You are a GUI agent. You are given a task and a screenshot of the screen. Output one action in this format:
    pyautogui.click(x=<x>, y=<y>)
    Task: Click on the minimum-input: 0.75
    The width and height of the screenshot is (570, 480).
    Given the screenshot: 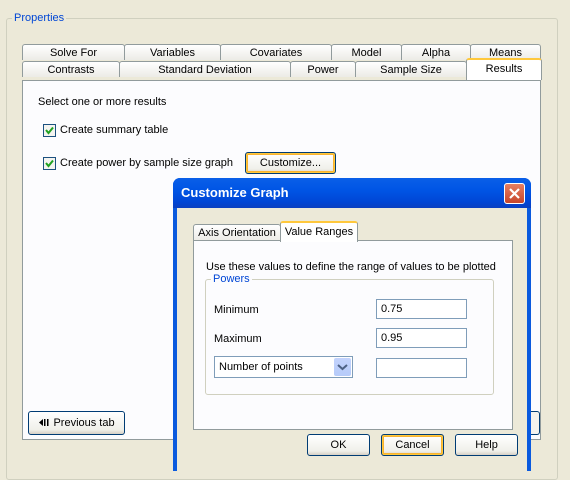 What is the action you would take?
    pyautogui.click(x=421, y=309)
    